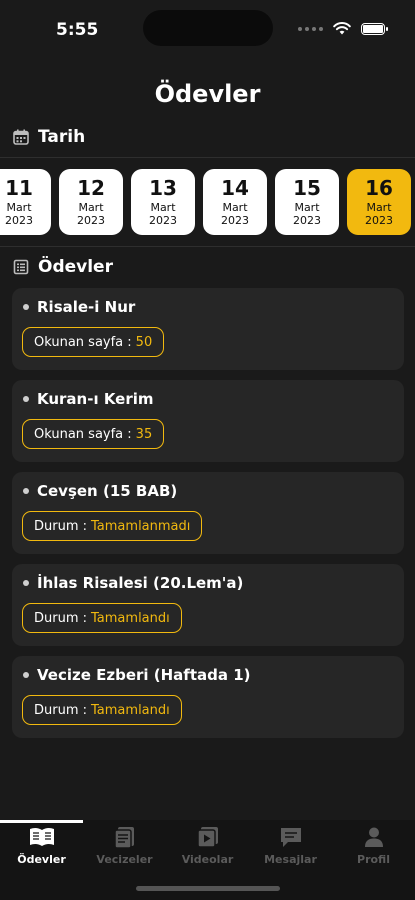  I want to click on task-status-value: 50, so click(144, 342).